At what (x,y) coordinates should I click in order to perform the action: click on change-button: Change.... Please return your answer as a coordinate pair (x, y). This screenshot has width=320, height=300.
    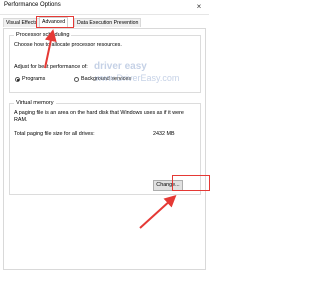
    Looking at the image, I should click on (168, 185).